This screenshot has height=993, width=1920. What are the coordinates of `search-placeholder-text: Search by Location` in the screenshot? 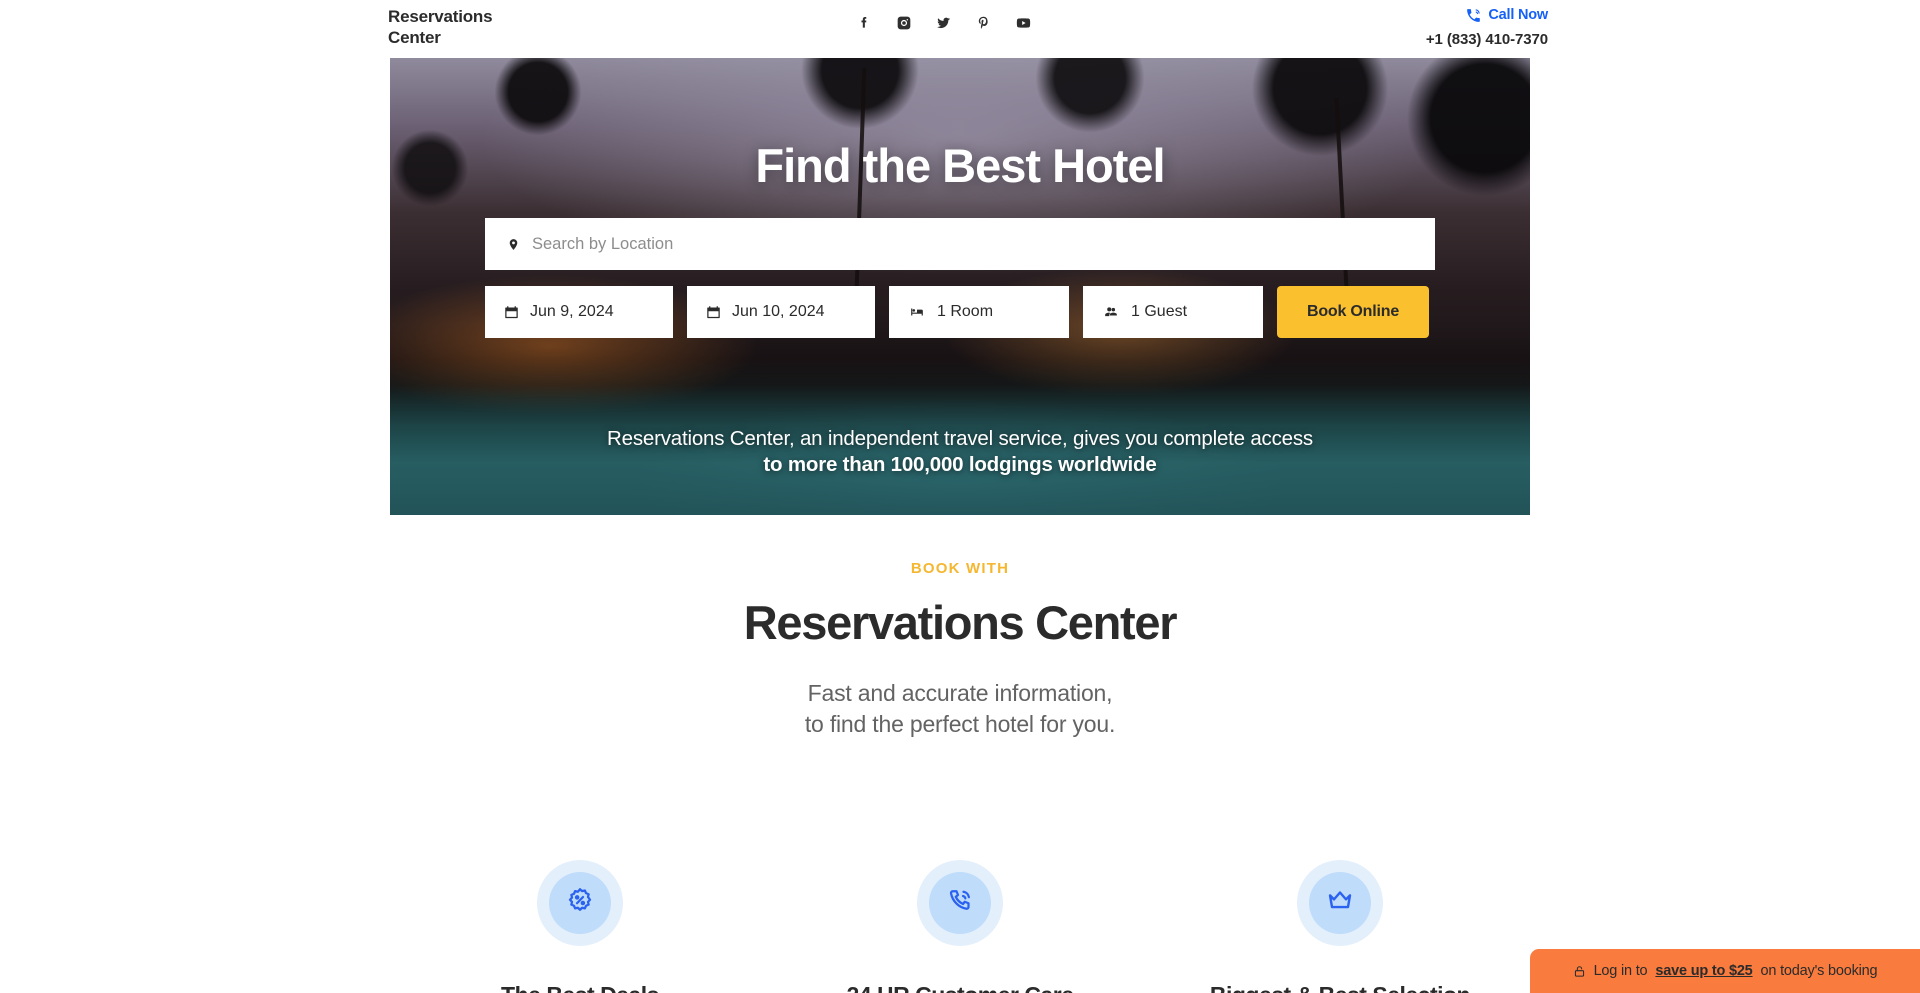 It's located at (603, 243).